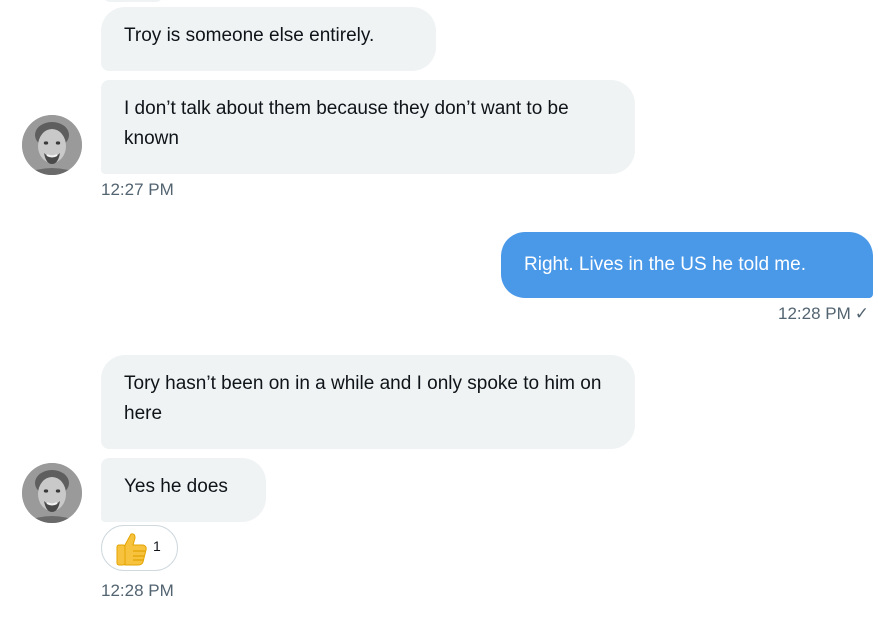 The height and width of the screenshot is (621, 878). What do you see at coordinates (131, 549) in the screenshot?
I see `thumbs-up-icon` at bounding box center [131, 549].